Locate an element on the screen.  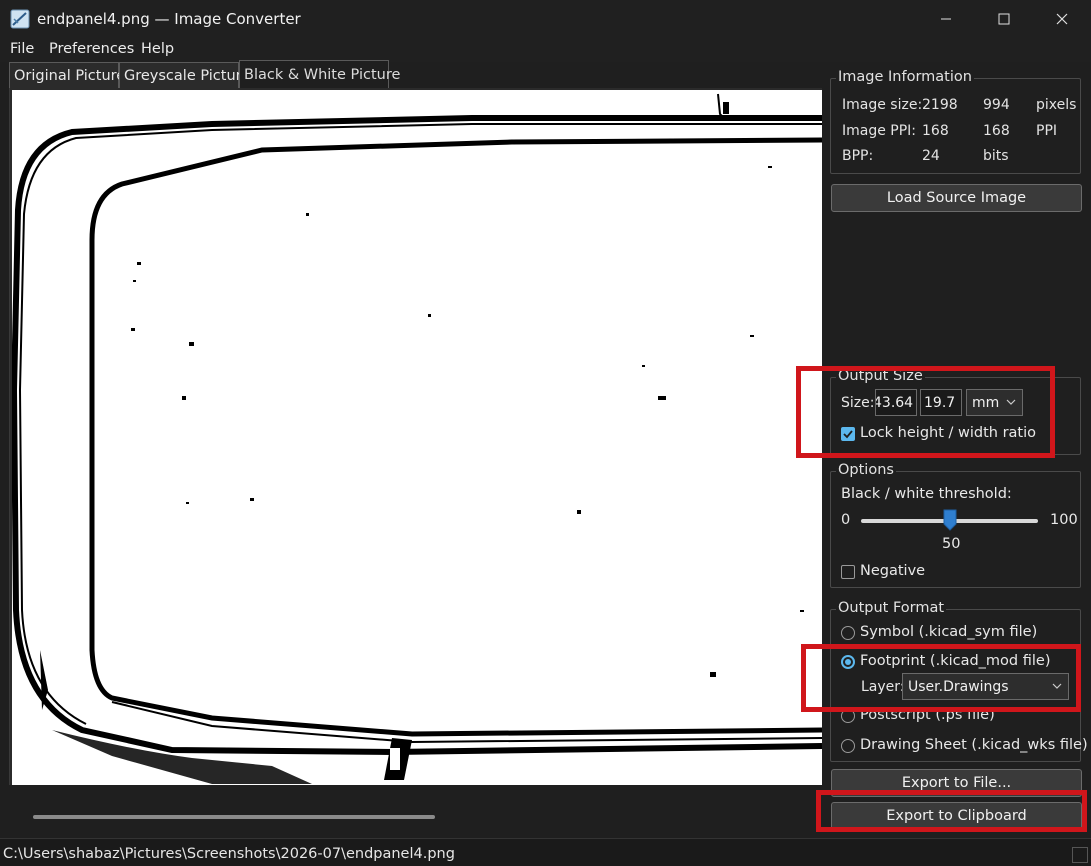
options-title: Options is located at coordinates (866, 470).